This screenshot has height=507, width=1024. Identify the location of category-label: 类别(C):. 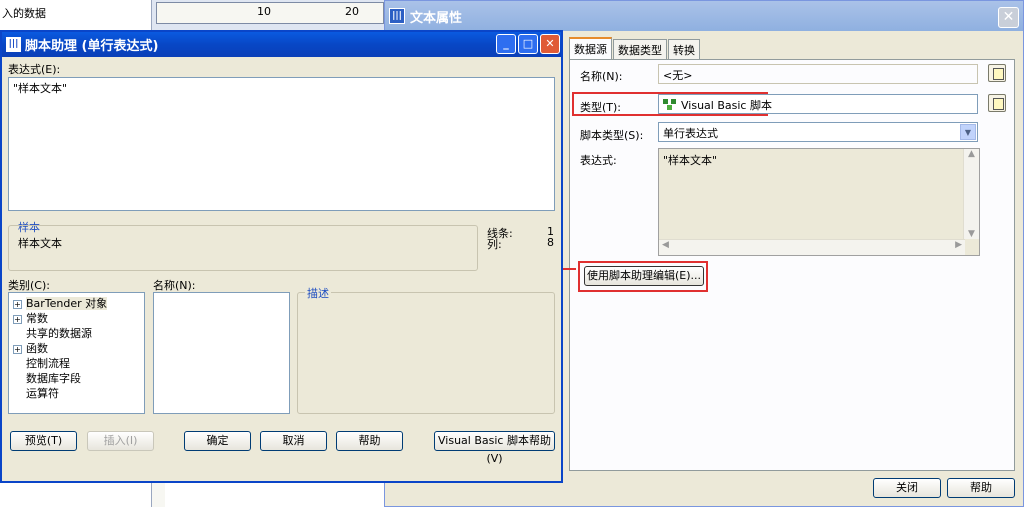
(29, 285).